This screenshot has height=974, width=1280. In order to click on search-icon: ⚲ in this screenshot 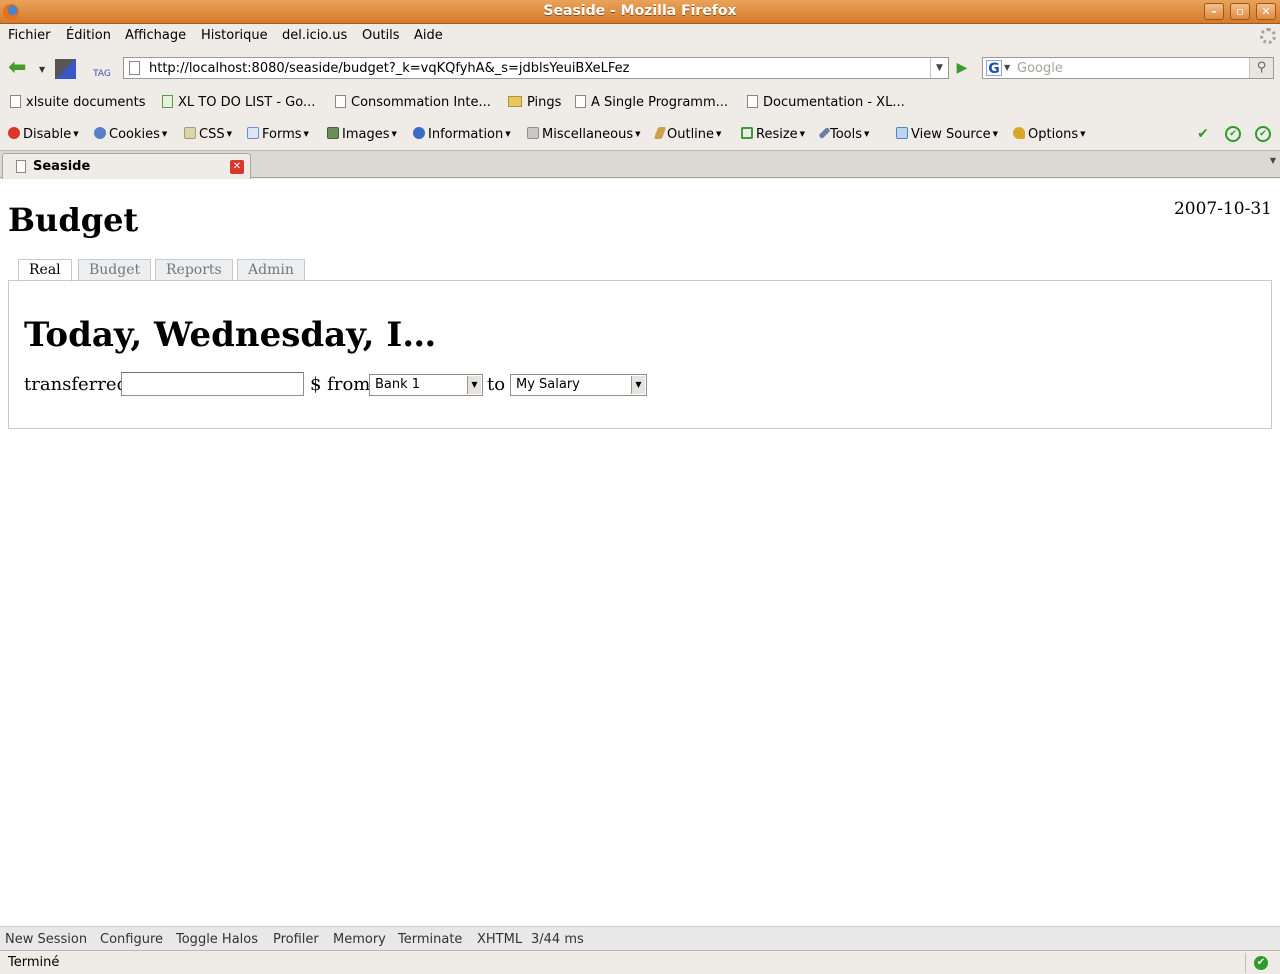, I will do `click(1261, 68)`.